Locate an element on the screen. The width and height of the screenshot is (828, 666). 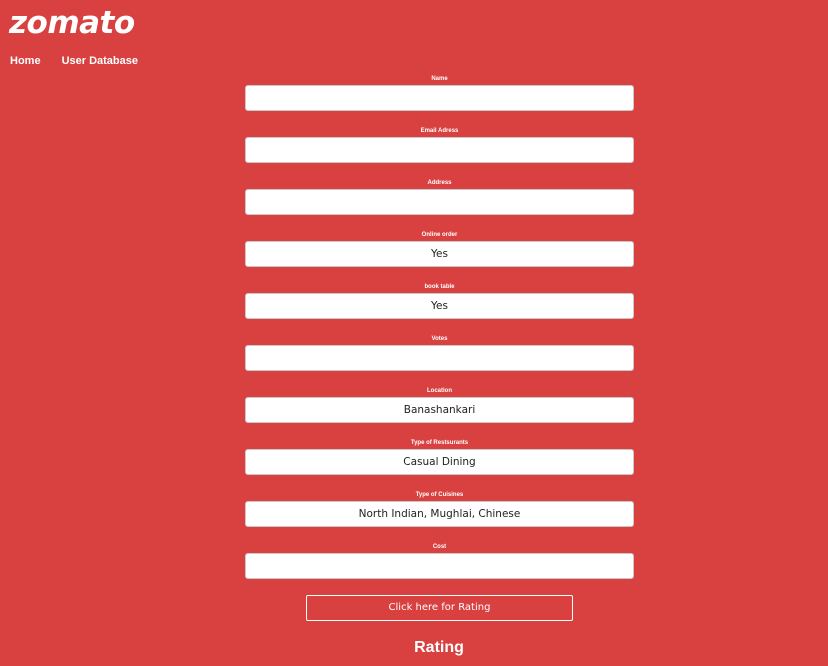
field-label: book table is located at coordinates (439, 287).